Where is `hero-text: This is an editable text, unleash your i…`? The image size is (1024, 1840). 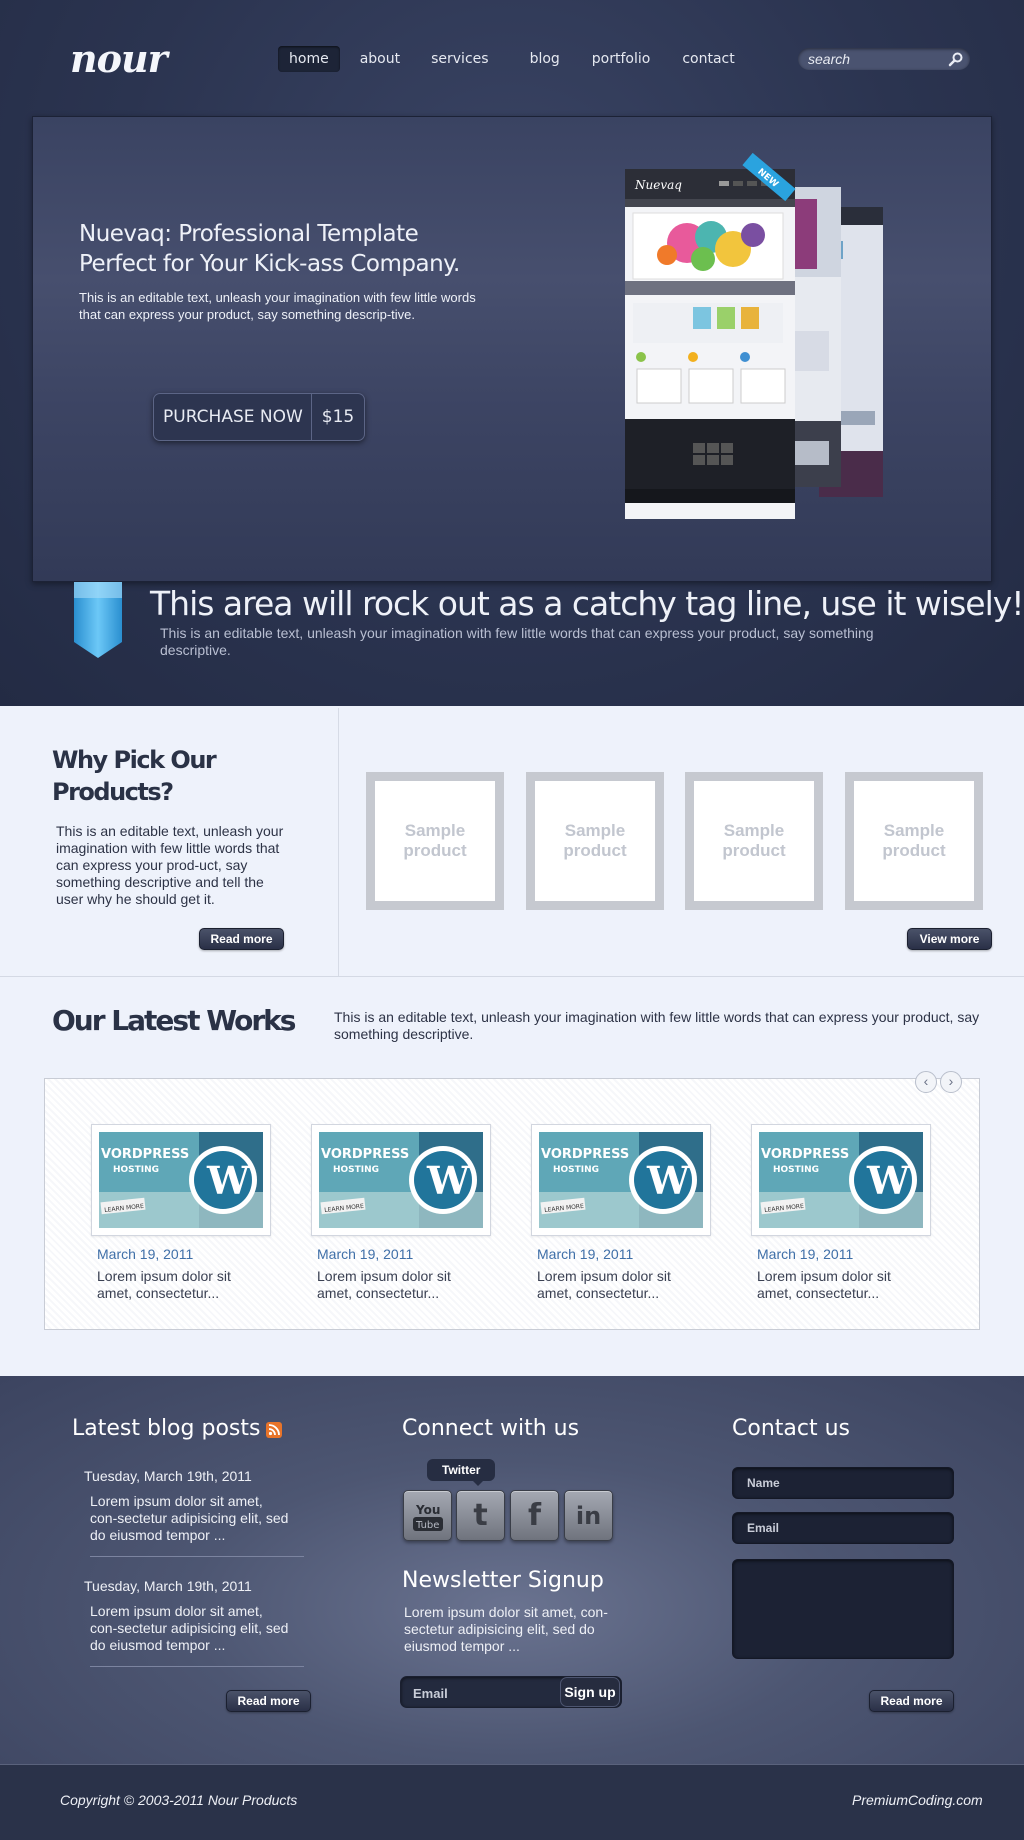 hero-text: This is an editable text, unleash your i… is located at coordinates (277, 306).